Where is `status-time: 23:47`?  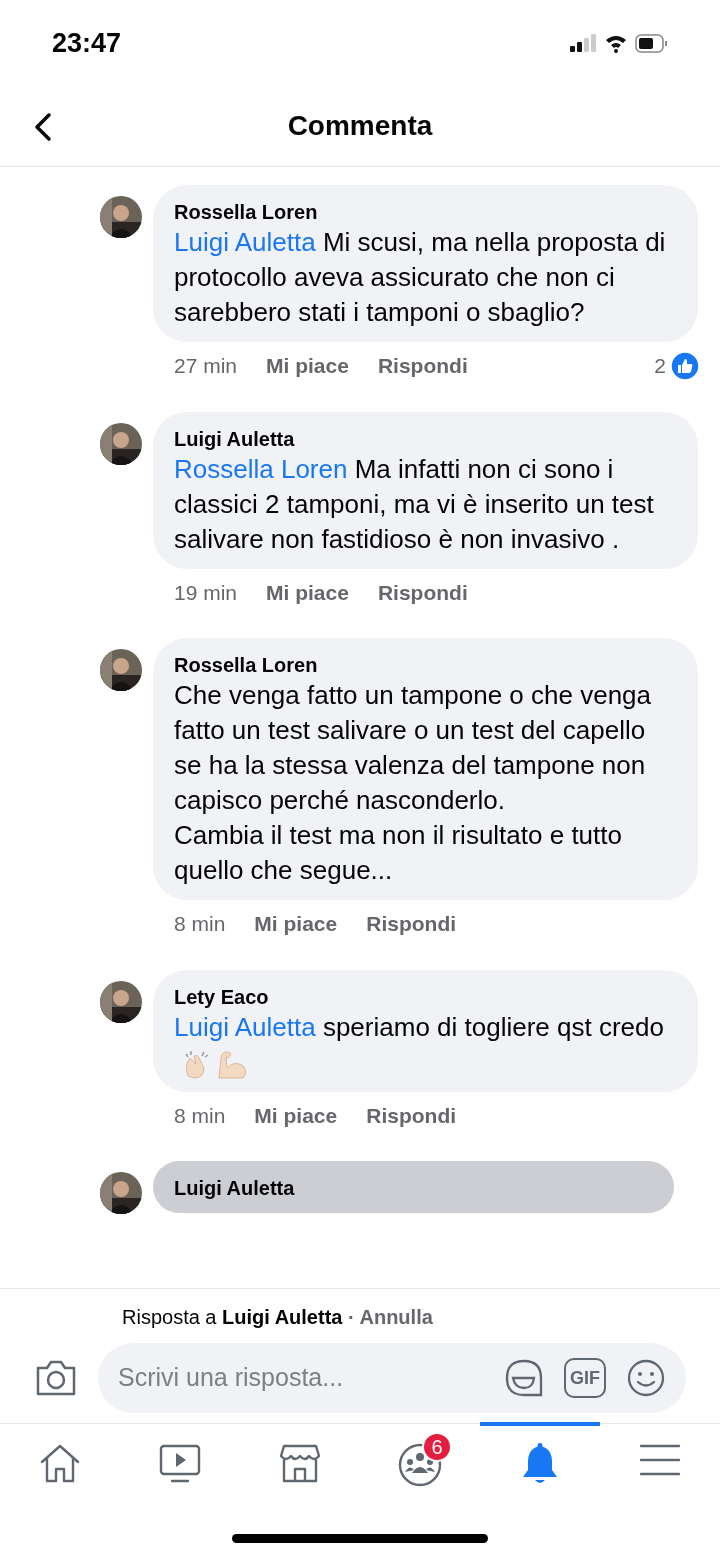 status-time: 23:47 is located at coordinates (87, 43).